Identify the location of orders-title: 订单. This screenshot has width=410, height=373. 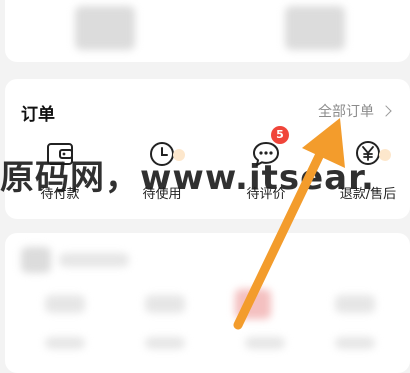
(38, 115).